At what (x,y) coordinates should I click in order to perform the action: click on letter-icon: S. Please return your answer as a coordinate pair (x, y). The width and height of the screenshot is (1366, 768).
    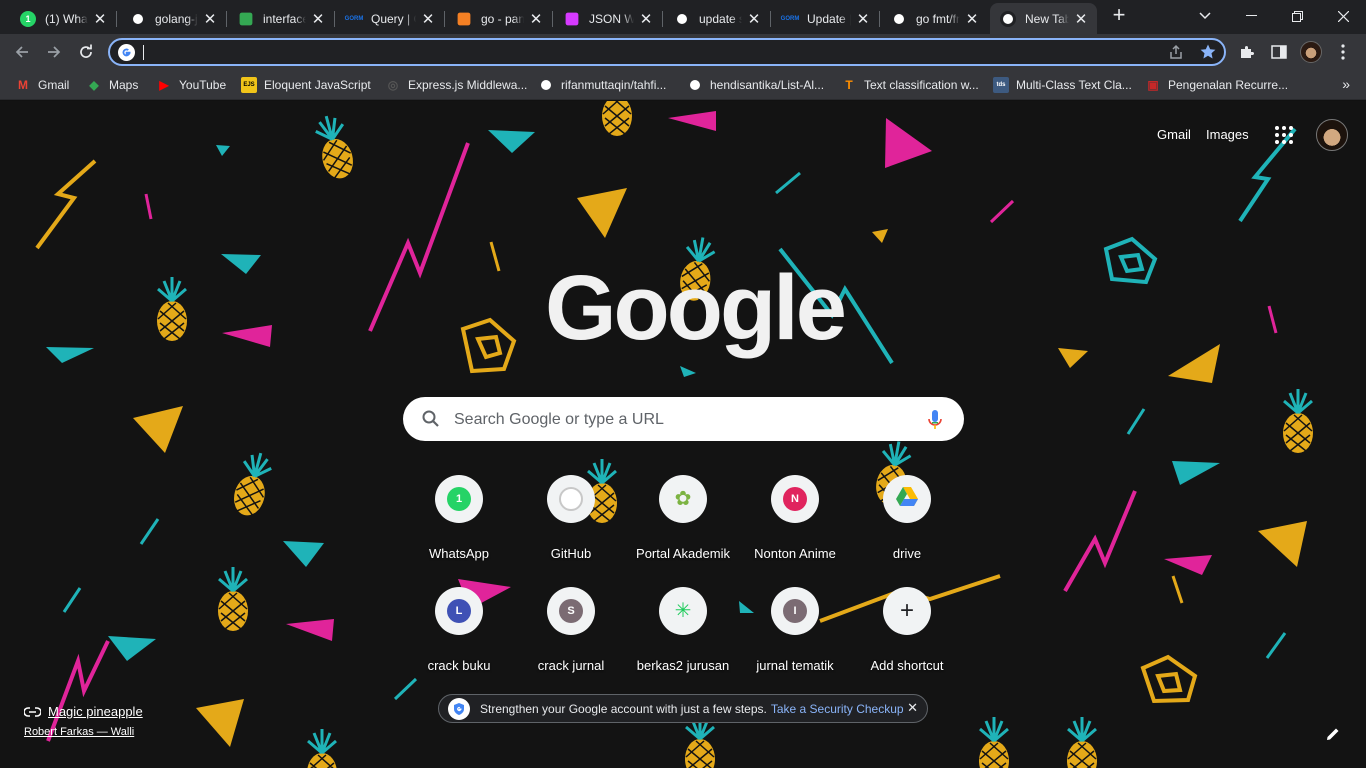
    Looking at the image, I should click on (571, 611).